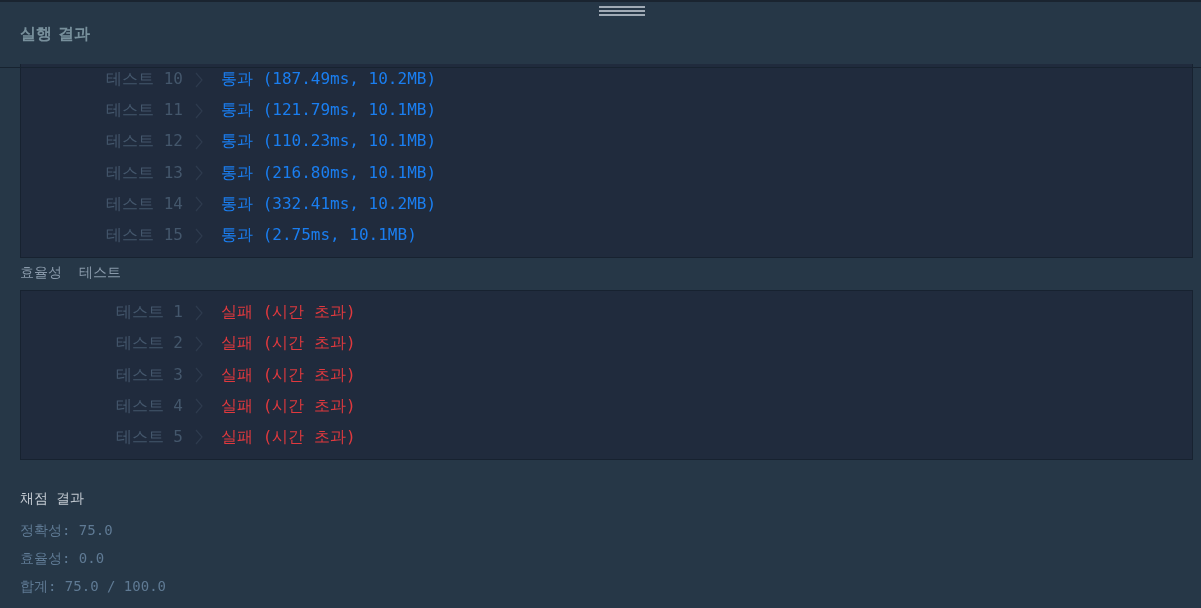  I want to click on test-result: 통과 (121.79ms, 10.1MB), so click(329, 111).